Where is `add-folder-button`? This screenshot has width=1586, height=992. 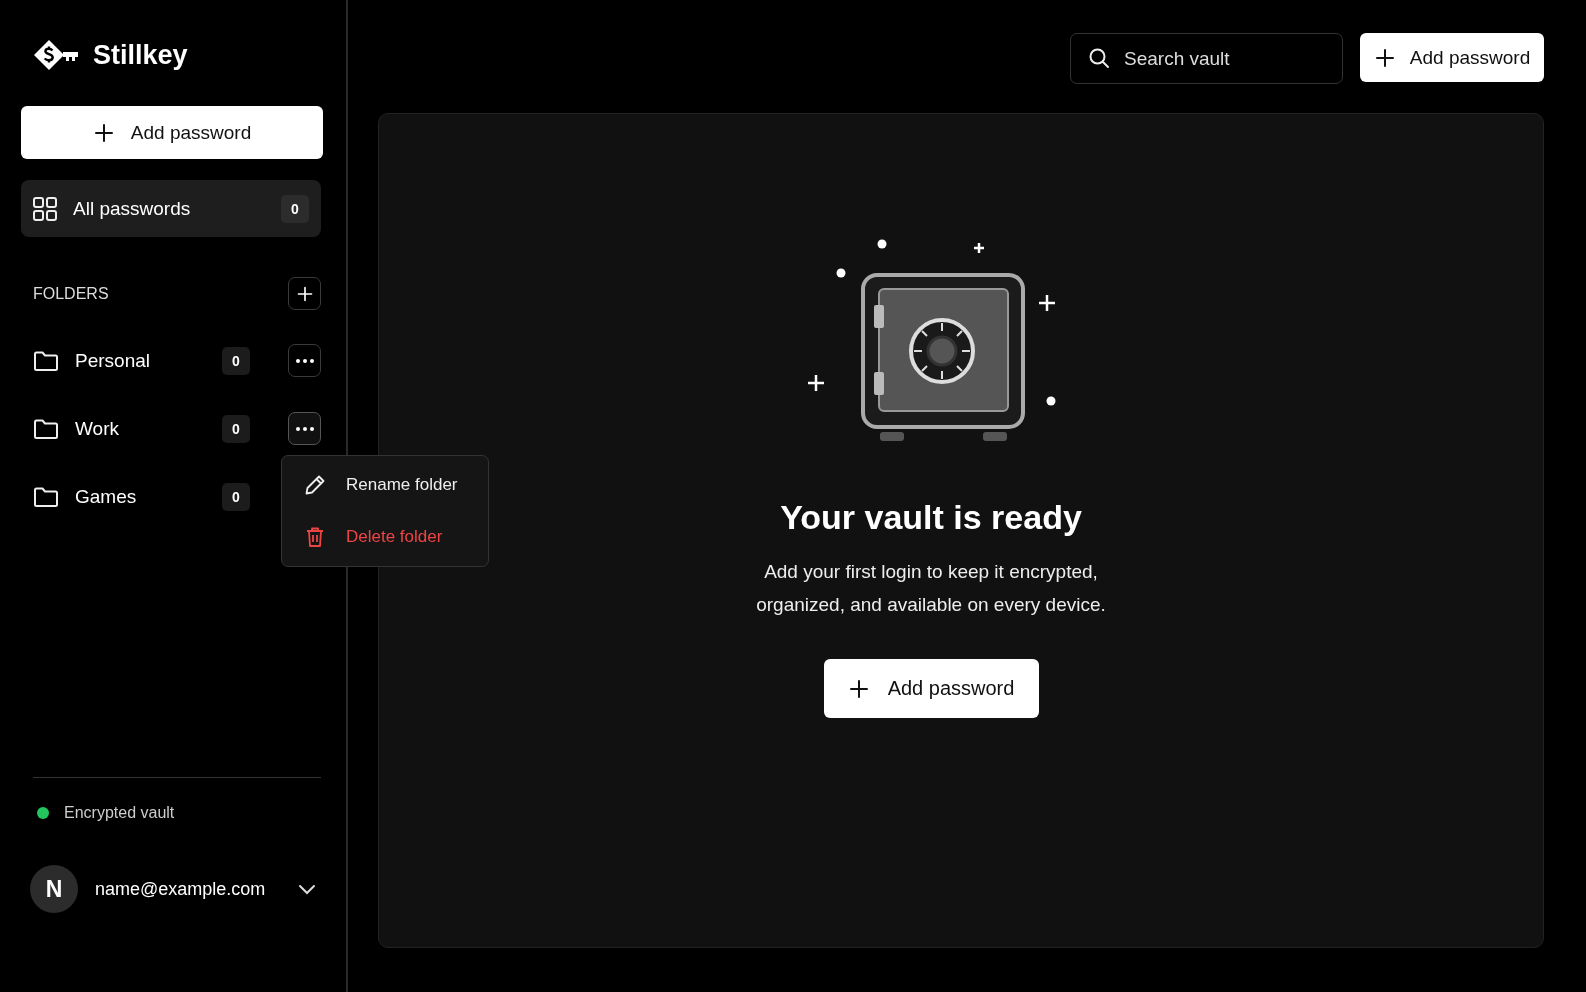
add-folder-button is located at coordinates (304, 293).